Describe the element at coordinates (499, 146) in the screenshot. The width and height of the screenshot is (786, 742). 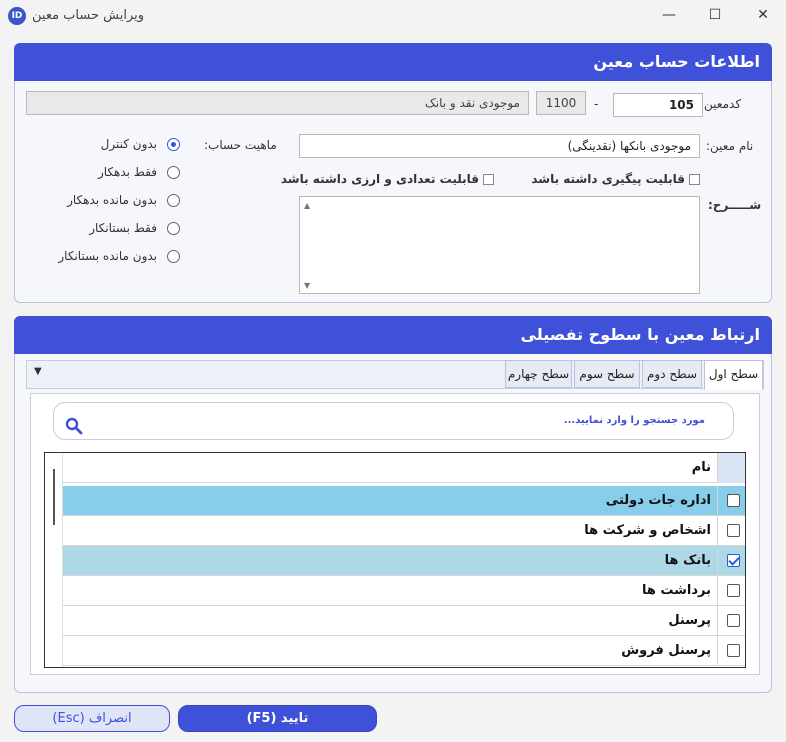
I see `name-input: موجودی بانکها (نقدینگی)` at that location.